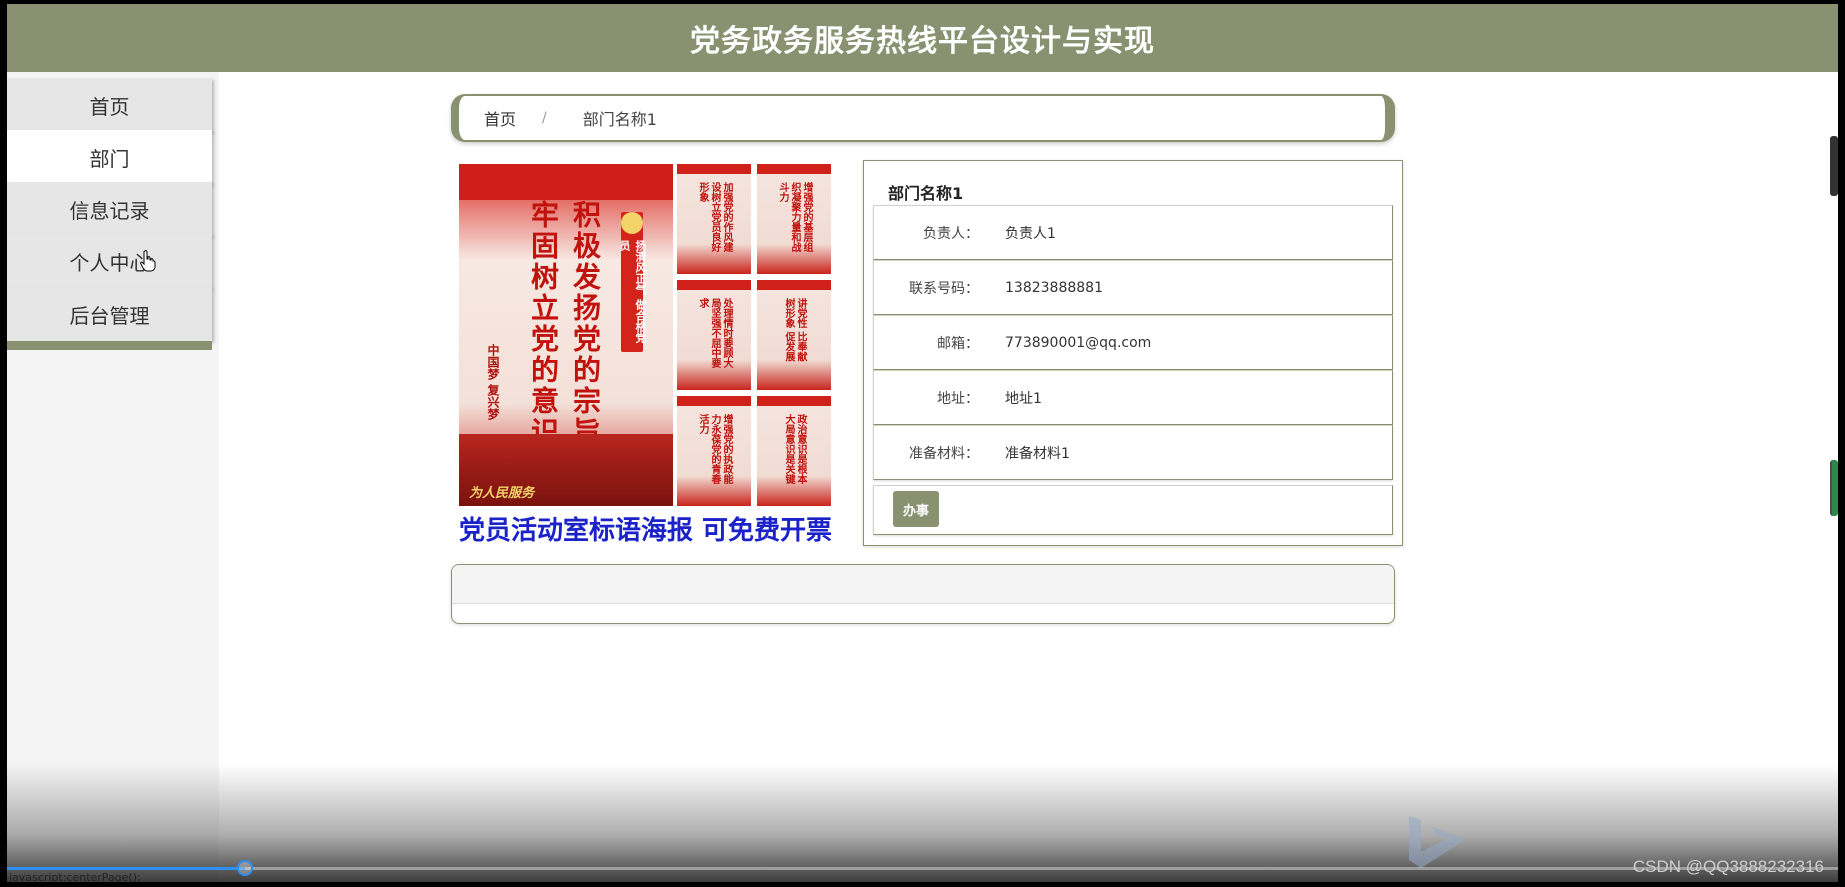 This screenshot has height=887, width=1845. Describe the element at coordinates (923, 584) in the screenshot. I see `comment-box-header` at that location.